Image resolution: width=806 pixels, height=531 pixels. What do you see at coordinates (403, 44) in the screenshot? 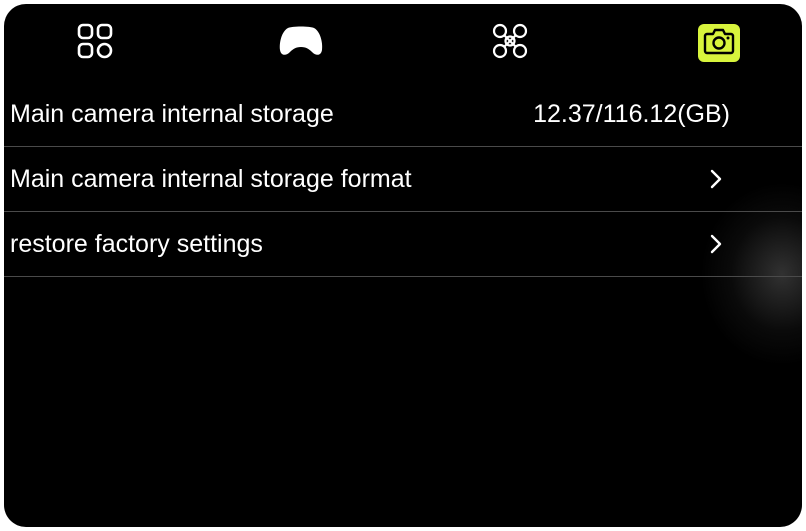
I see `top-tab-bar` at bounding box center [403, 44].